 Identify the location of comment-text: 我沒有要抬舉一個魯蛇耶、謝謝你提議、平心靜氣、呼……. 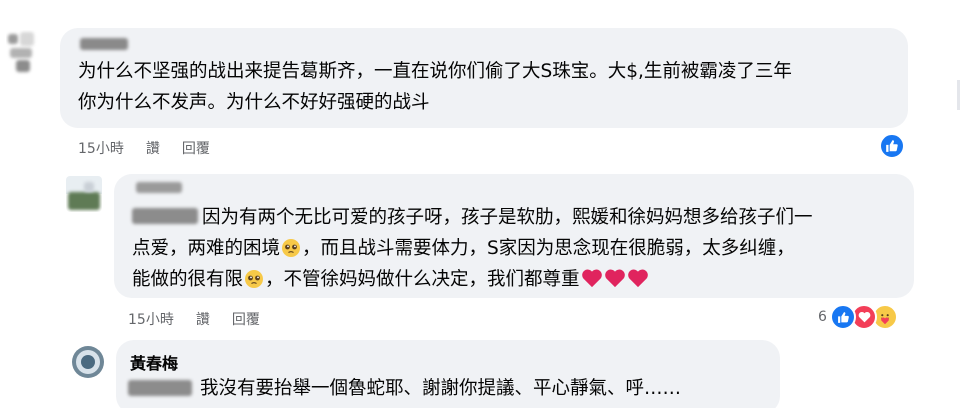
(441, 388).